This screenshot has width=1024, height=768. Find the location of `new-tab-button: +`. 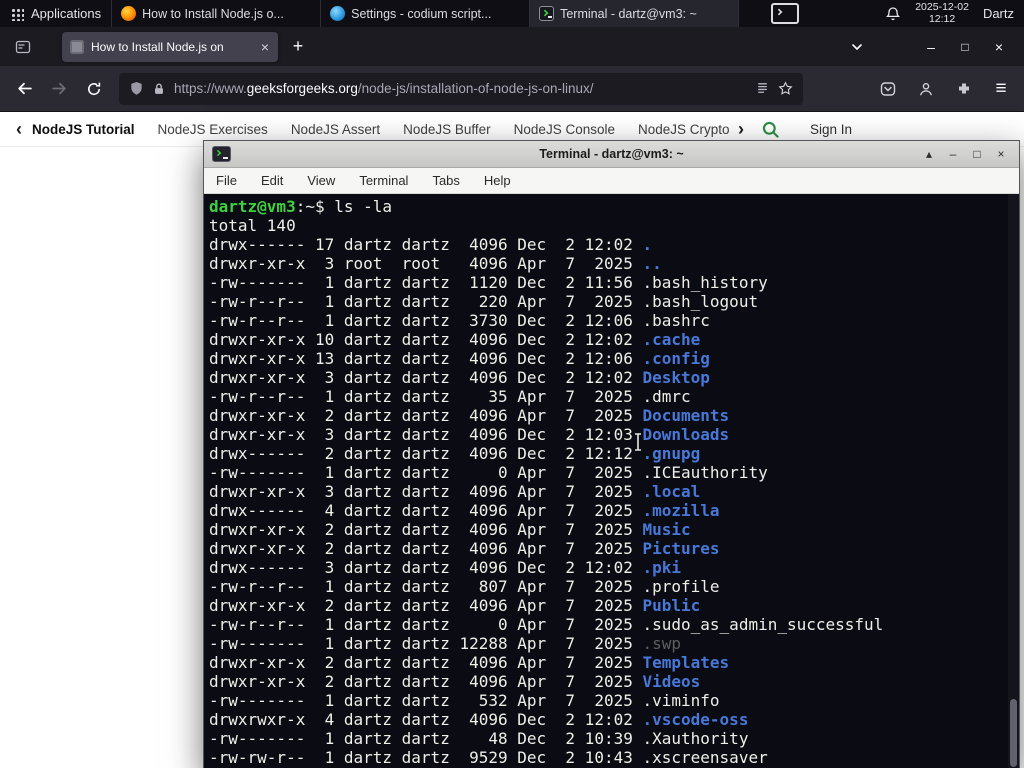

new-tab-button: + is located at coordinates (298, 47).